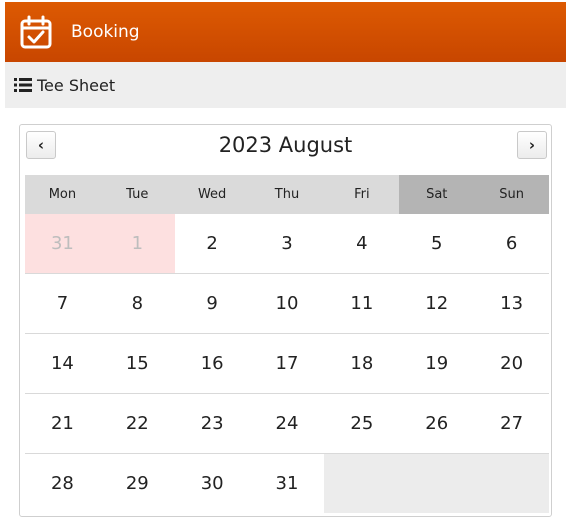 This screenshot has height=525, width=566. Describe the element at coordinates (62, 303) in the screenshot. I see `day-cell: 7` at that location.